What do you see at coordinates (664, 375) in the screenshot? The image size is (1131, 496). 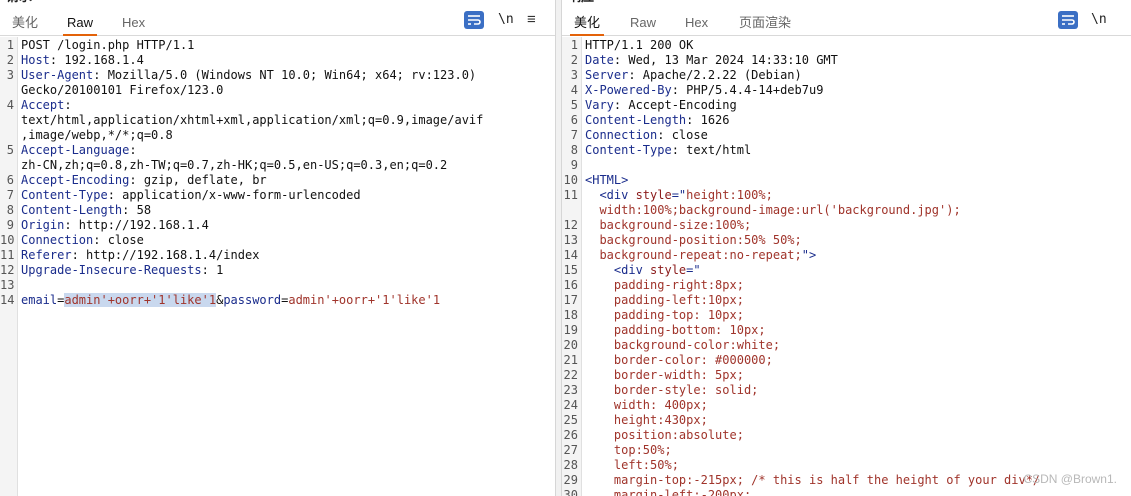 I see `code-token: border-width: 5px;` at bounding box center [664, 375].